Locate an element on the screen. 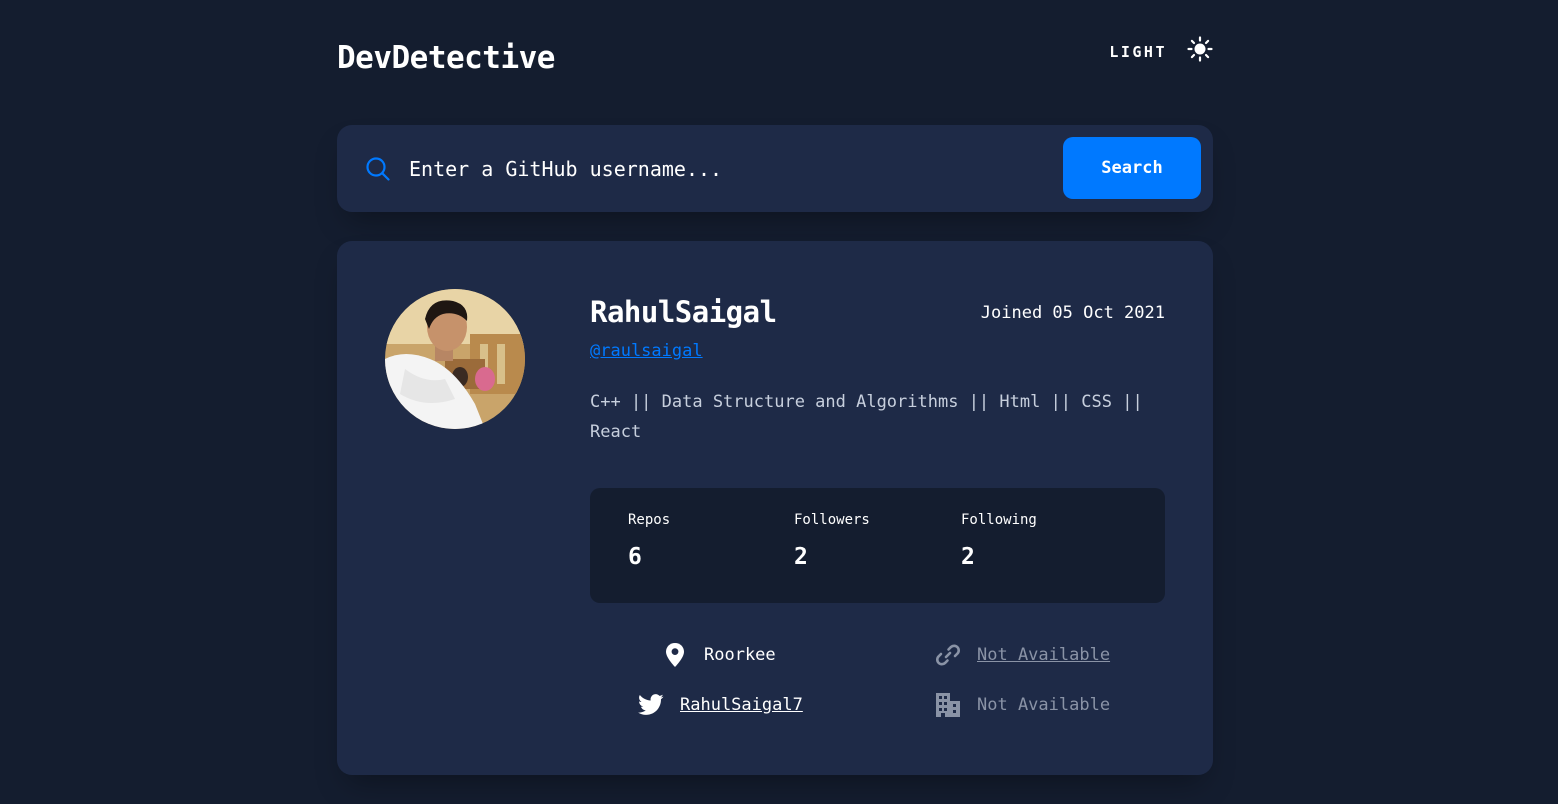  search-bar: Search is located at coordinates (775, 168).